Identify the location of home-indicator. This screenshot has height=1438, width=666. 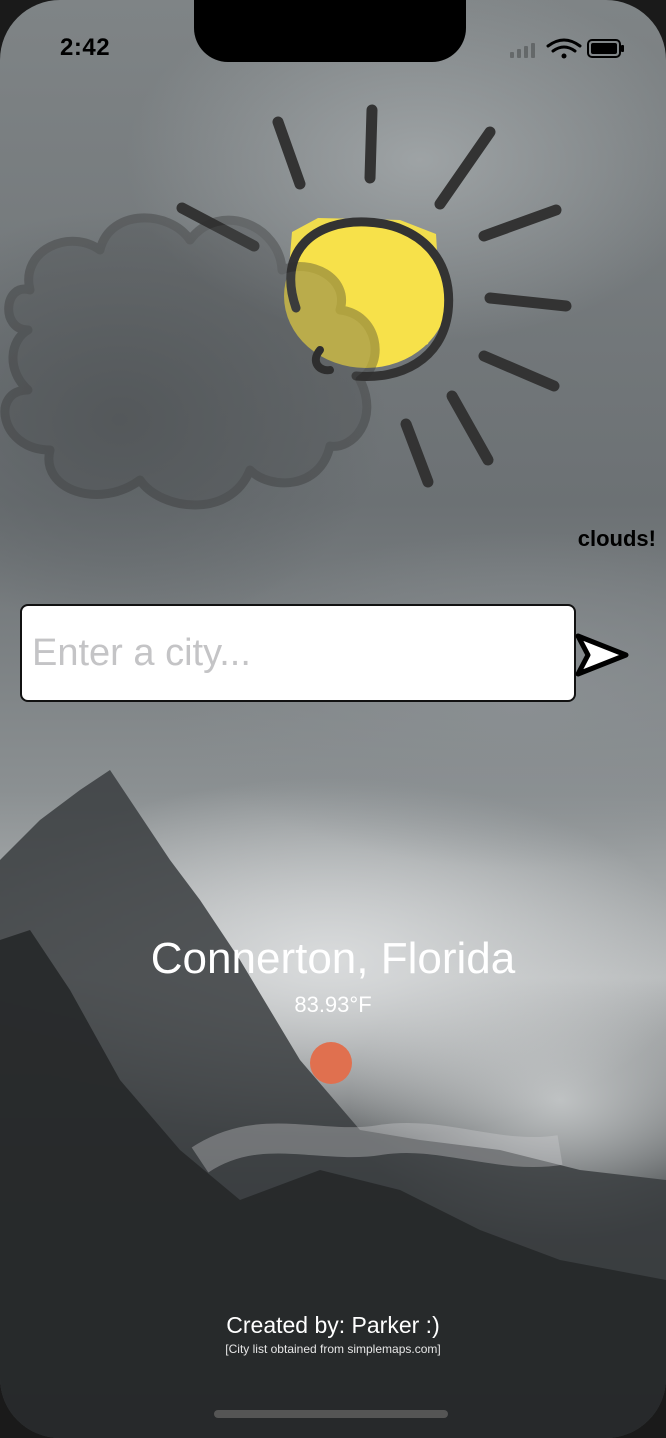
(331, 1414).